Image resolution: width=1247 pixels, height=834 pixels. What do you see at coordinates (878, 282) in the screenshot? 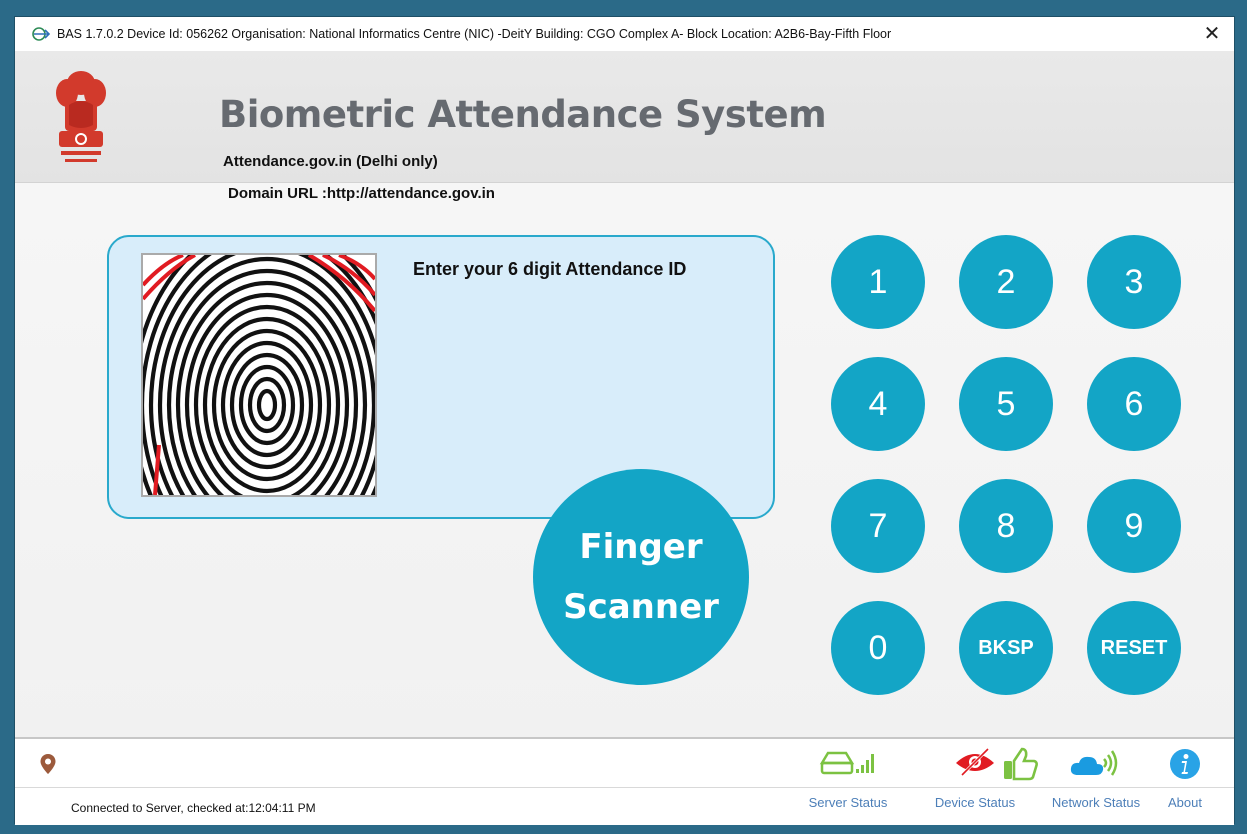
I see `key-1: 1` at bounding box center [878, 282].